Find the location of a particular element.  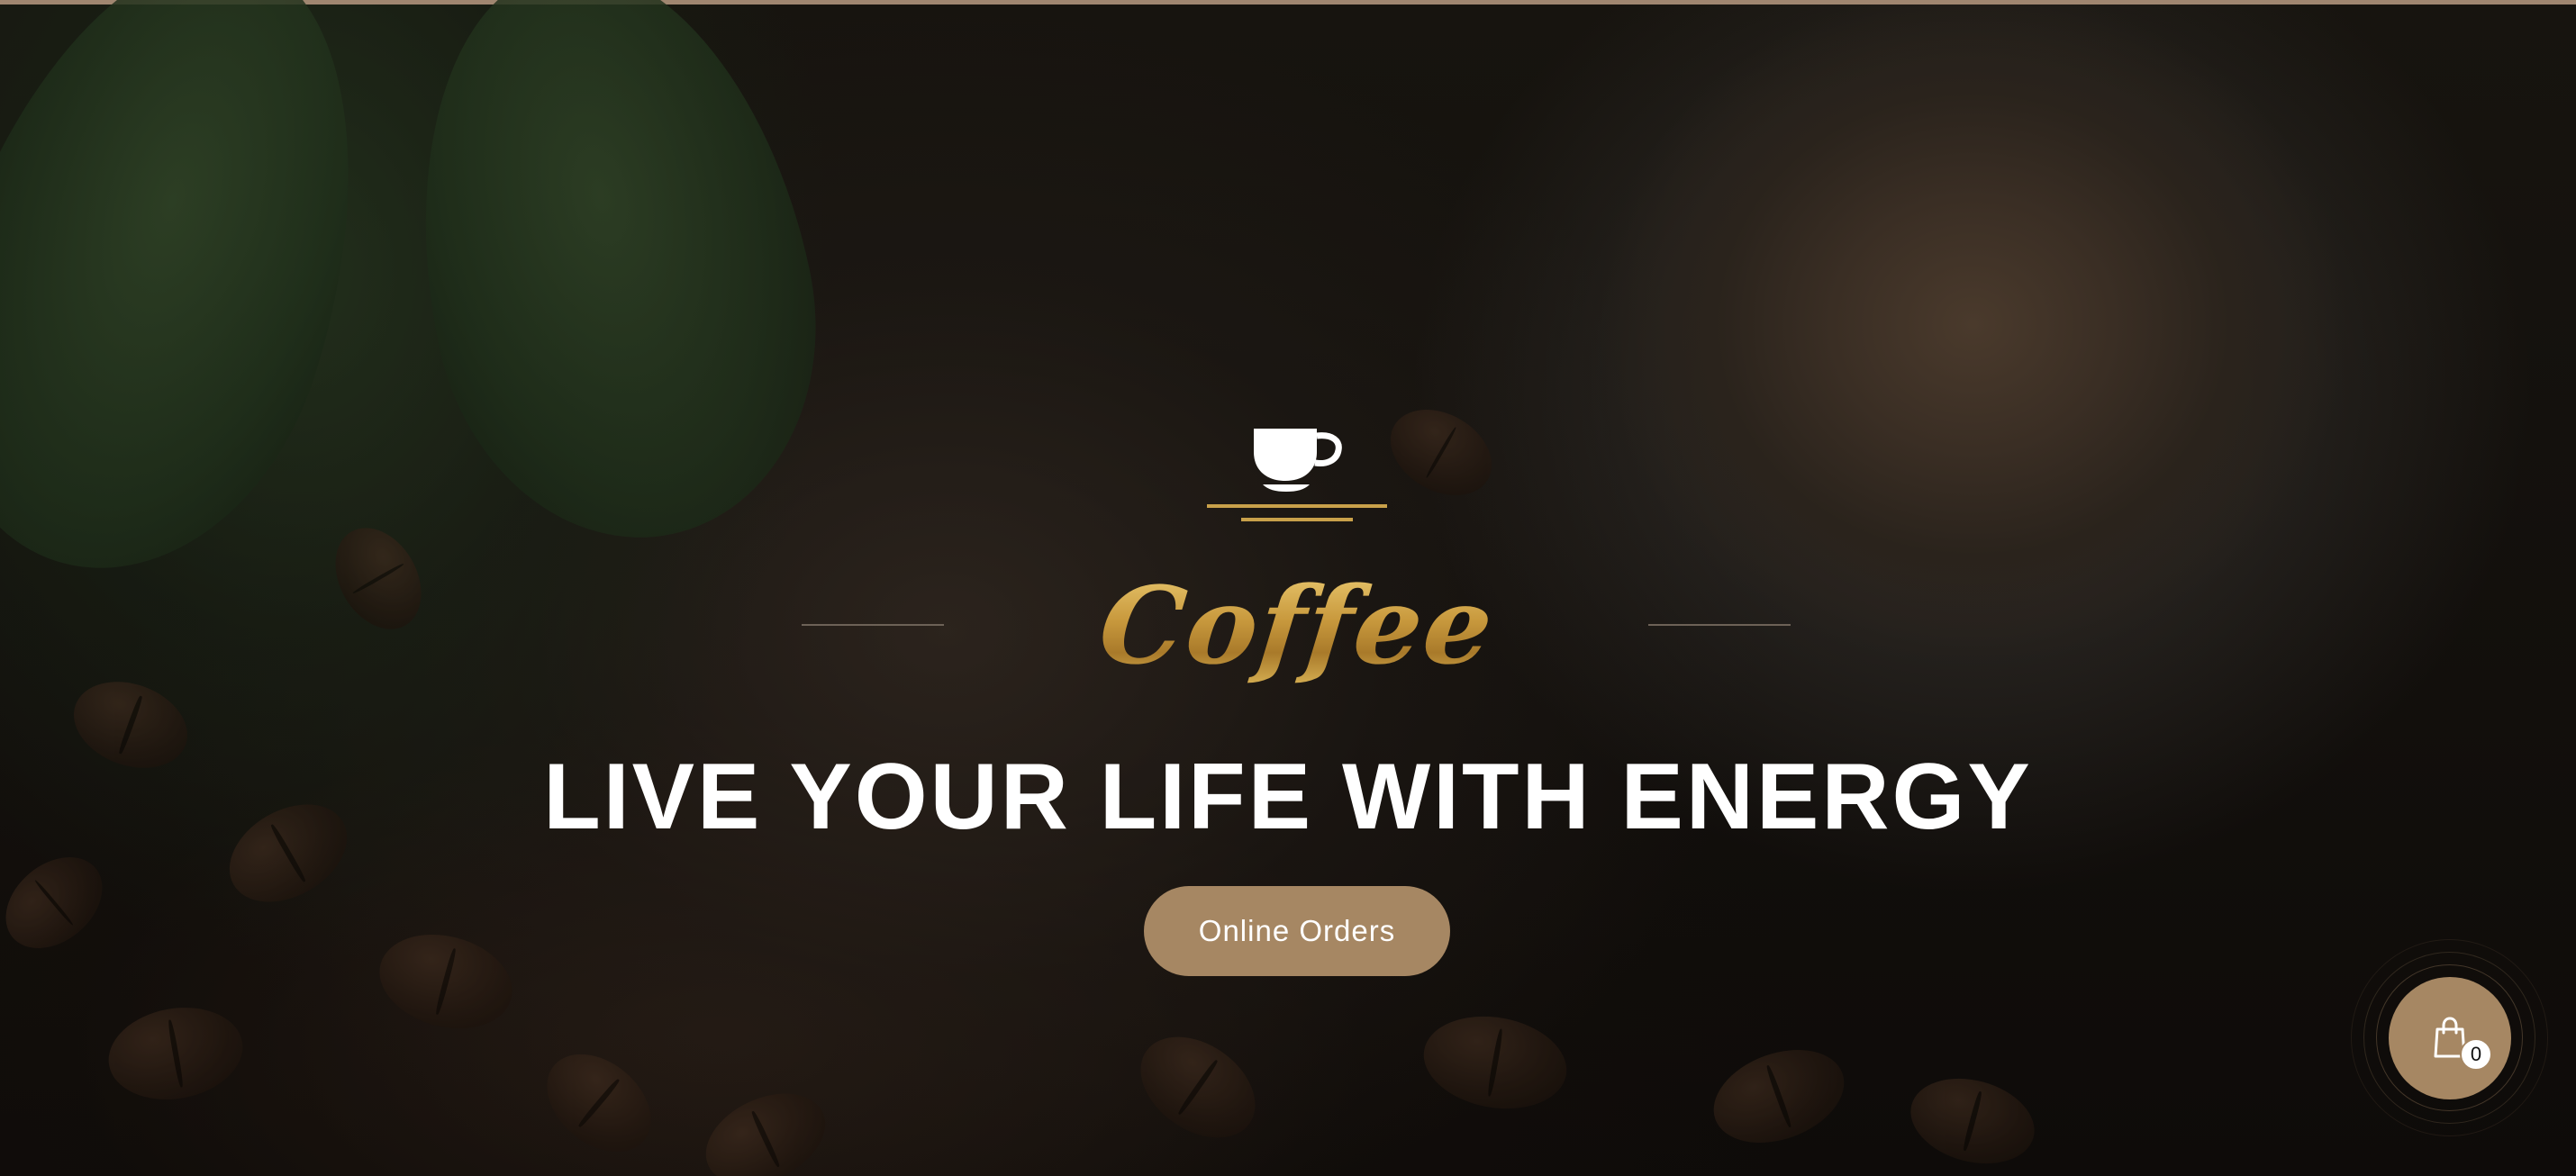

logo-underline-bottom is located at coordinates (1297, 519).